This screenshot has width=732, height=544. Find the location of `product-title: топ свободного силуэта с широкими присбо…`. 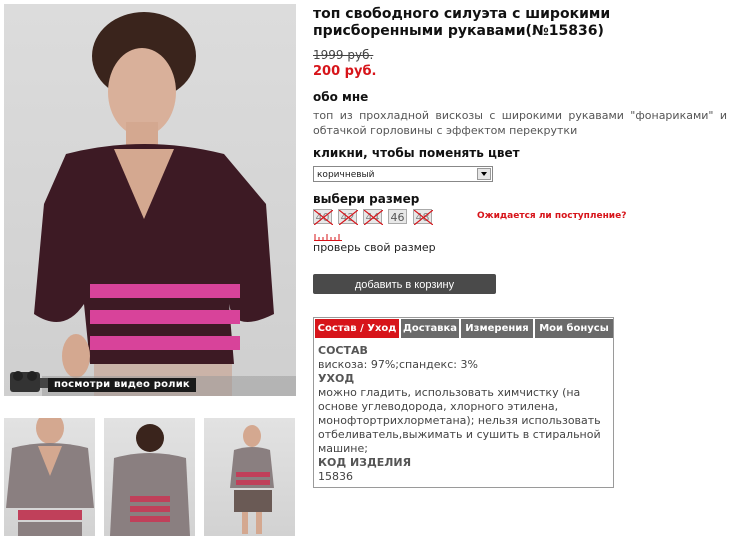

product-title: топ свободного силуэта с широкими присбо… is located at coordinates (462, 22).